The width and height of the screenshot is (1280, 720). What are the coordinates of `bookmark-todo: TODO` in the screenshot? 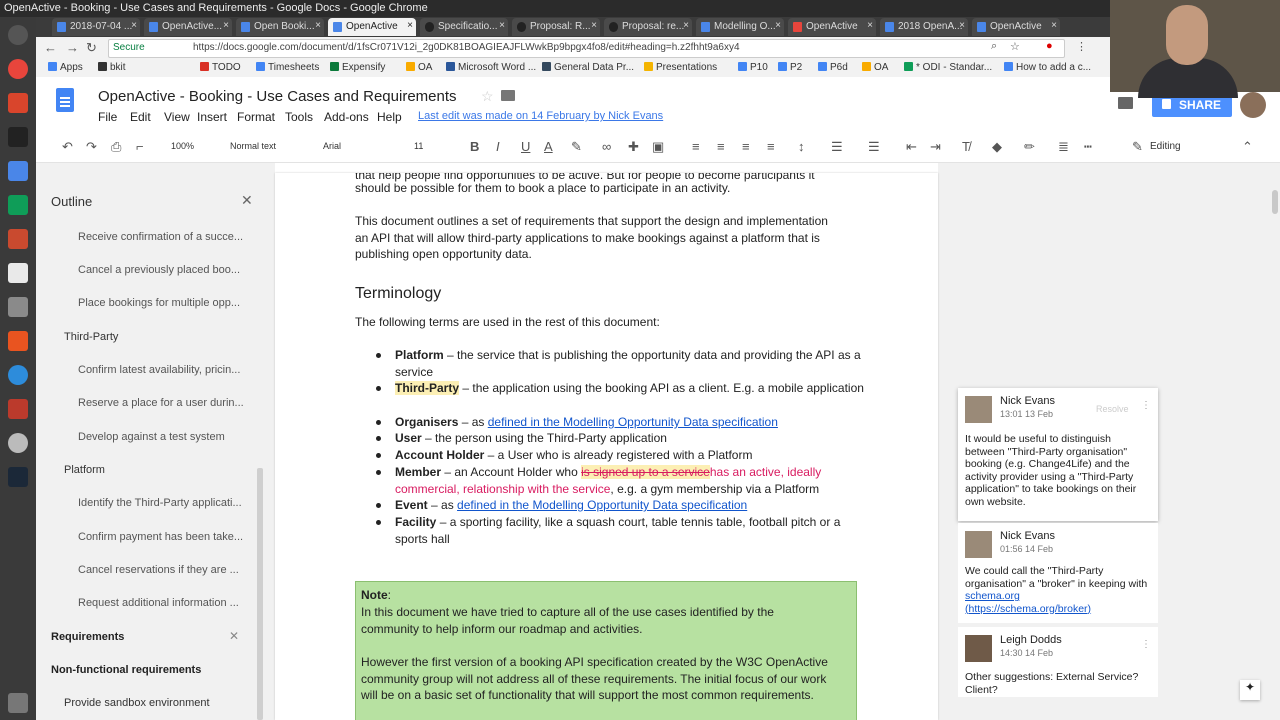 It's located at (220, 67).